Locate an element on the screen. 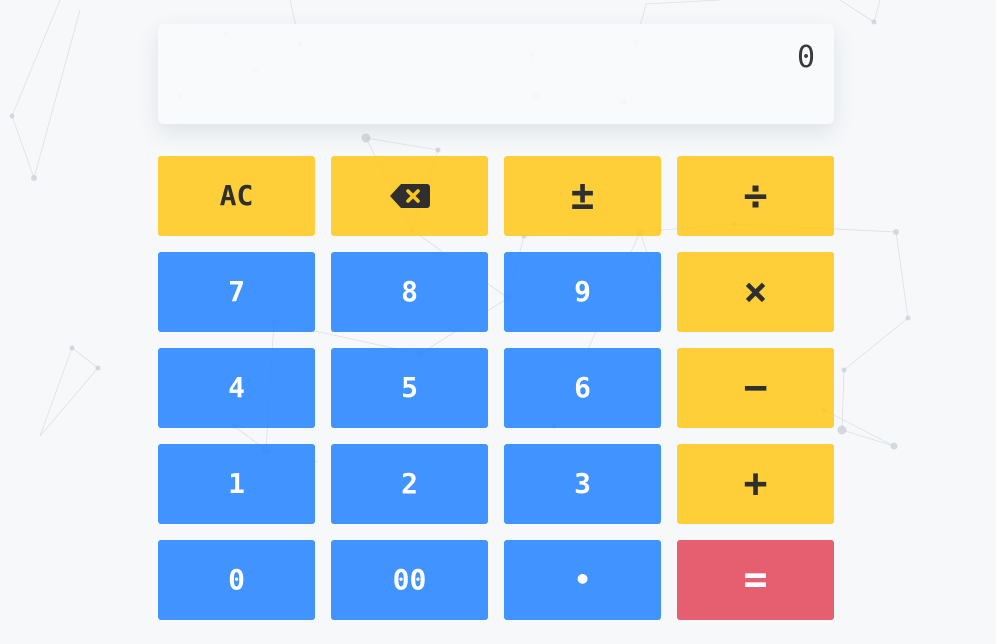 The width and height of the screenshot is (996, 644). digit-7-label: 7 is located at coordinates (236, 291).